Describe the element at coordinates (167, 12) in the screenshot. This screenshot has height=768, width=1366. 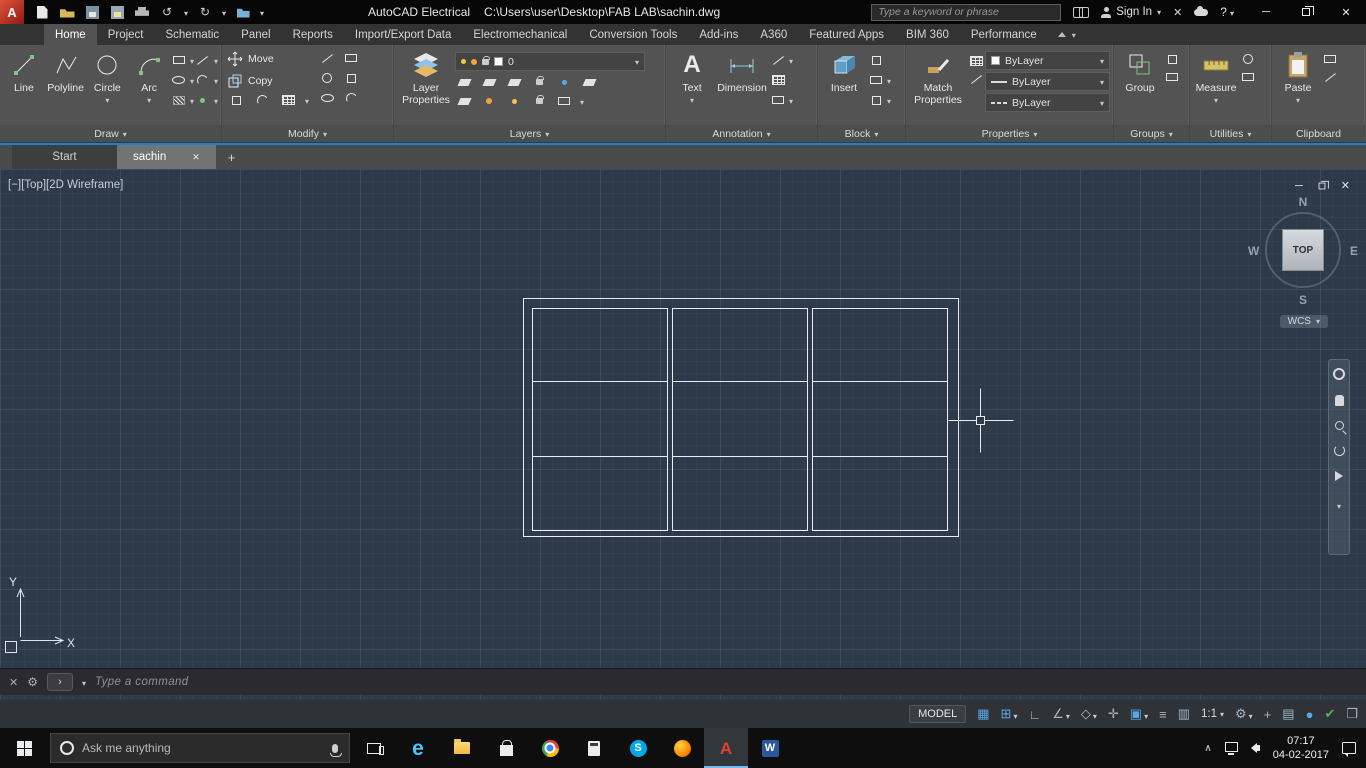
I see `undo-icon: ↺` at that location.